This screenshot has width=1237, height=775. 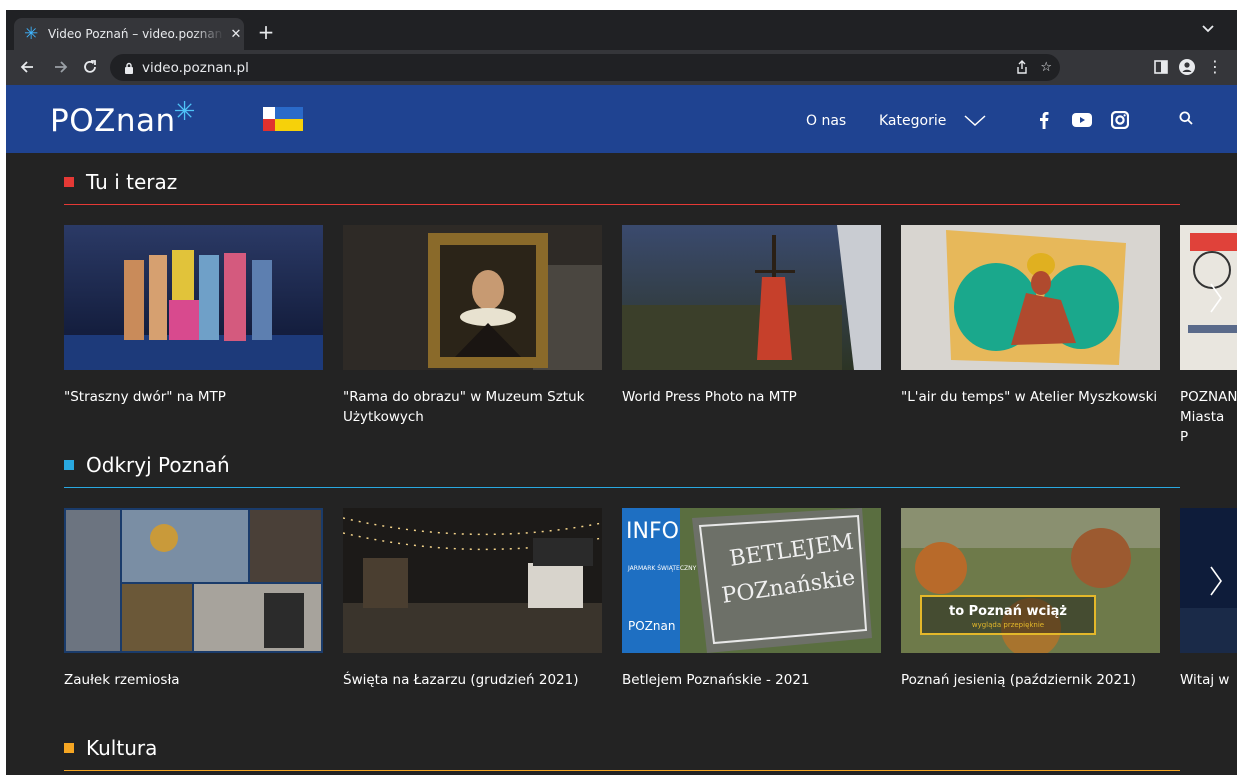 I want to click on profile-avatar-icon, so click(x=1187, y=67).